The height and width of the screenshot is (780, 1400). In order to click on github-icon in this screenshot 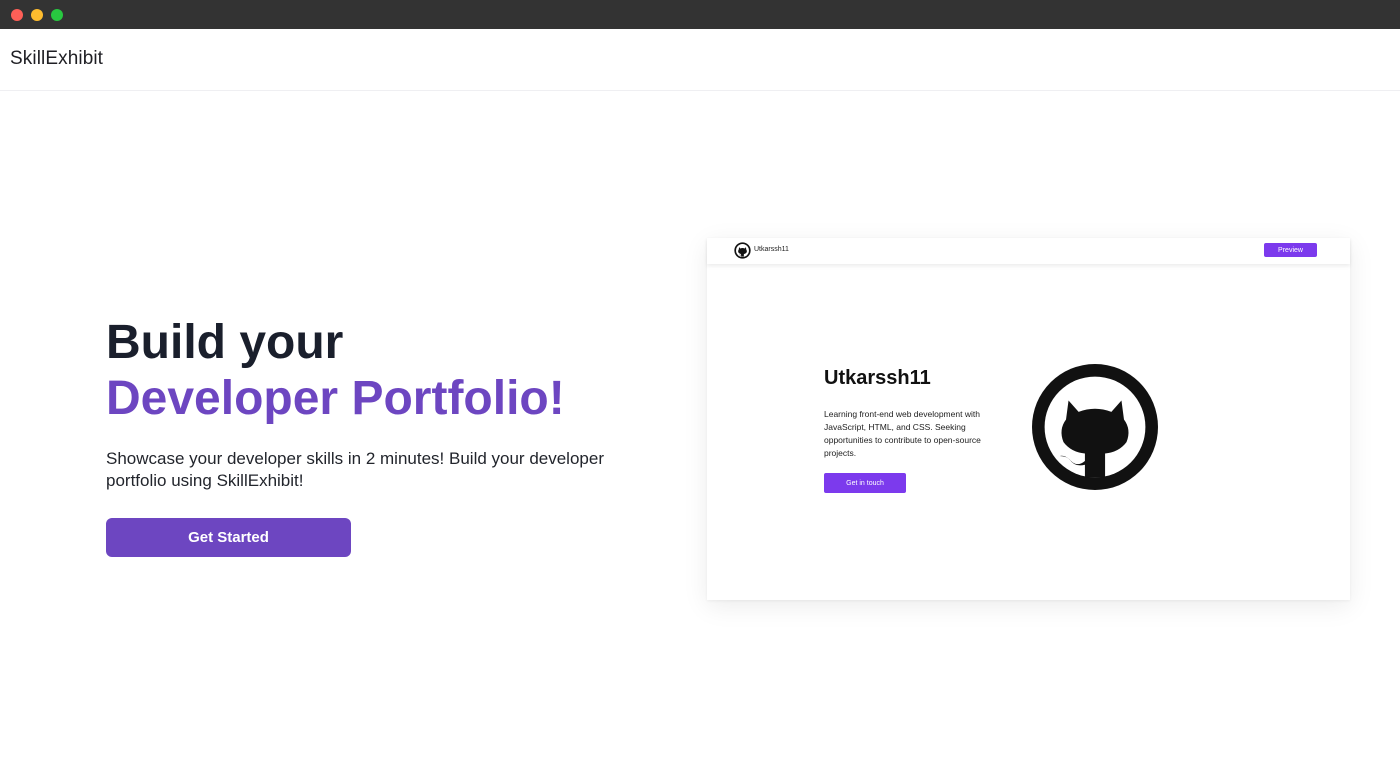, I will do `click(742, 250)`.